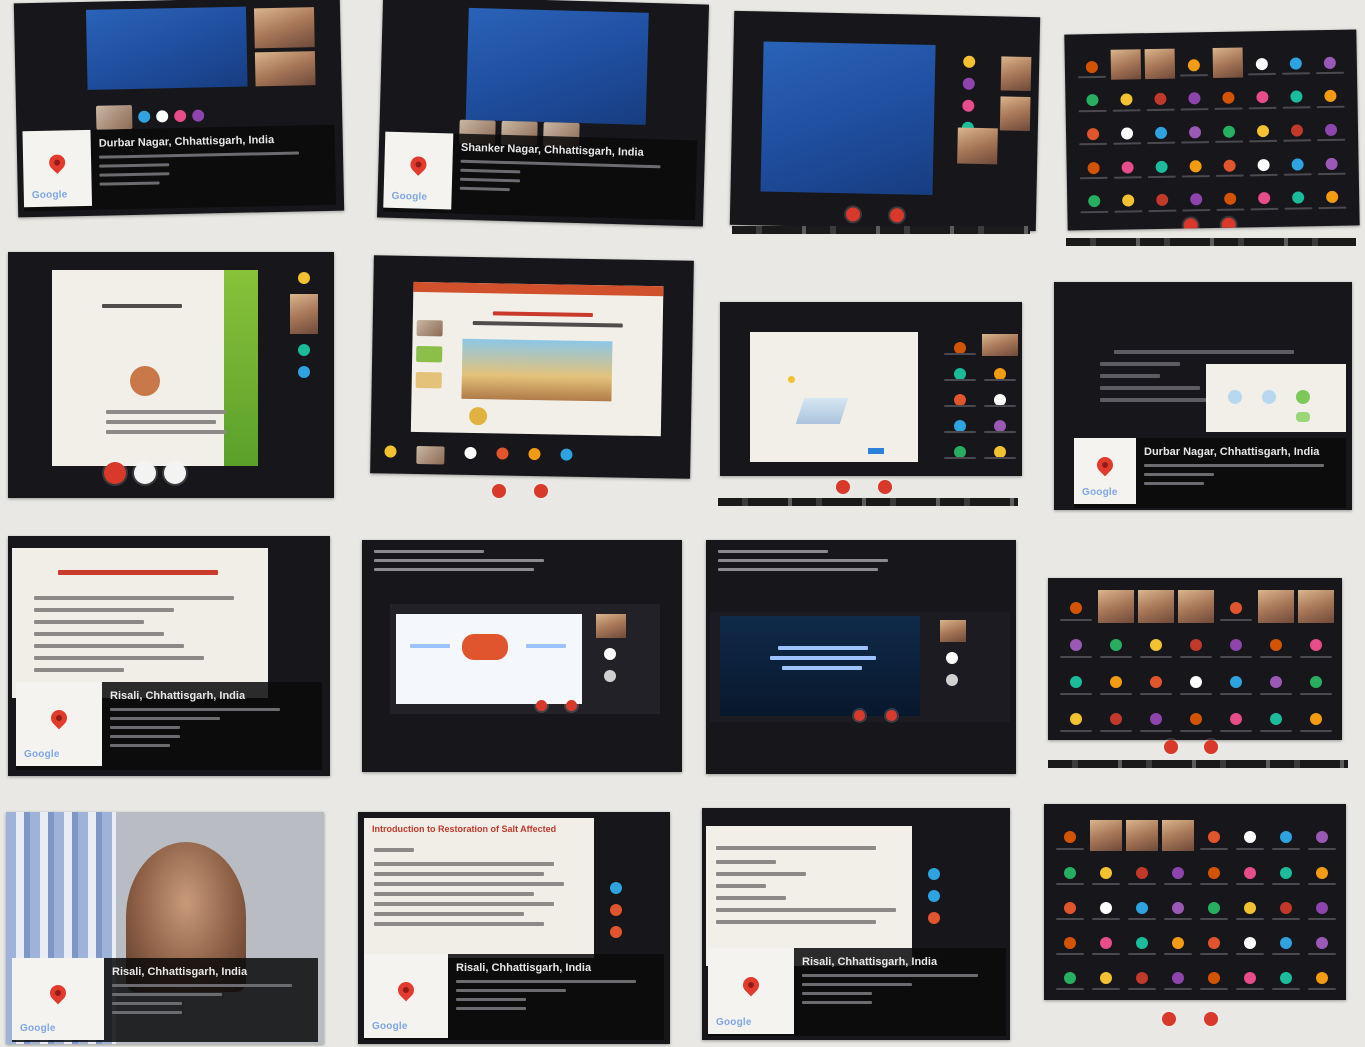 The image size is (1365, 1047). I want to click on geo-tag: Google Durbar Nagar, Chhattisgarh, India, so click(179, 168).